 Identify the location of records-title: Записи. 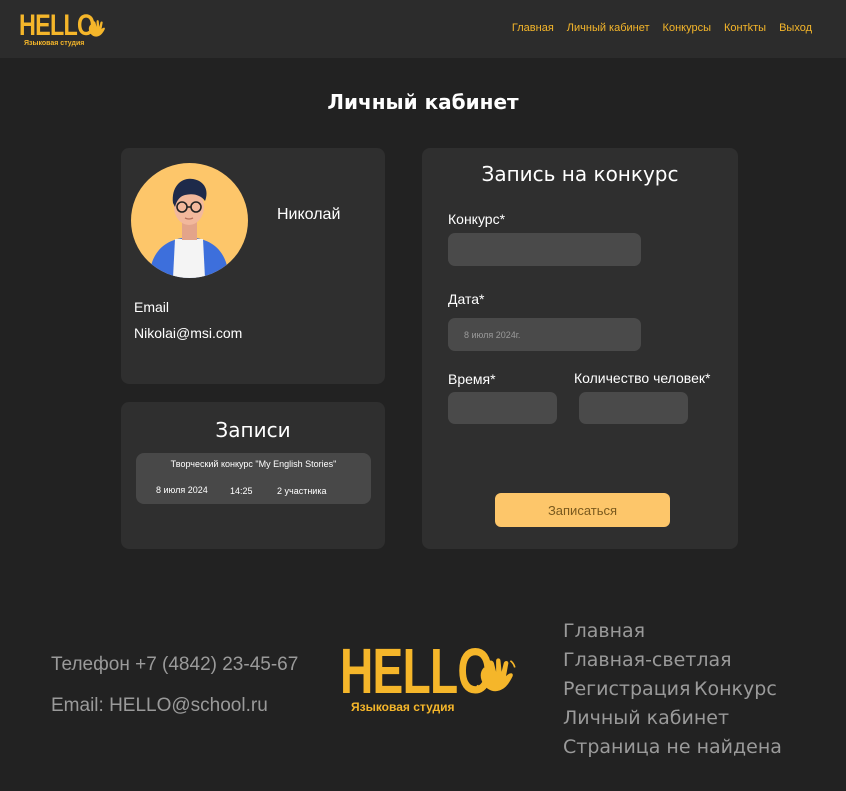
(253, 430).